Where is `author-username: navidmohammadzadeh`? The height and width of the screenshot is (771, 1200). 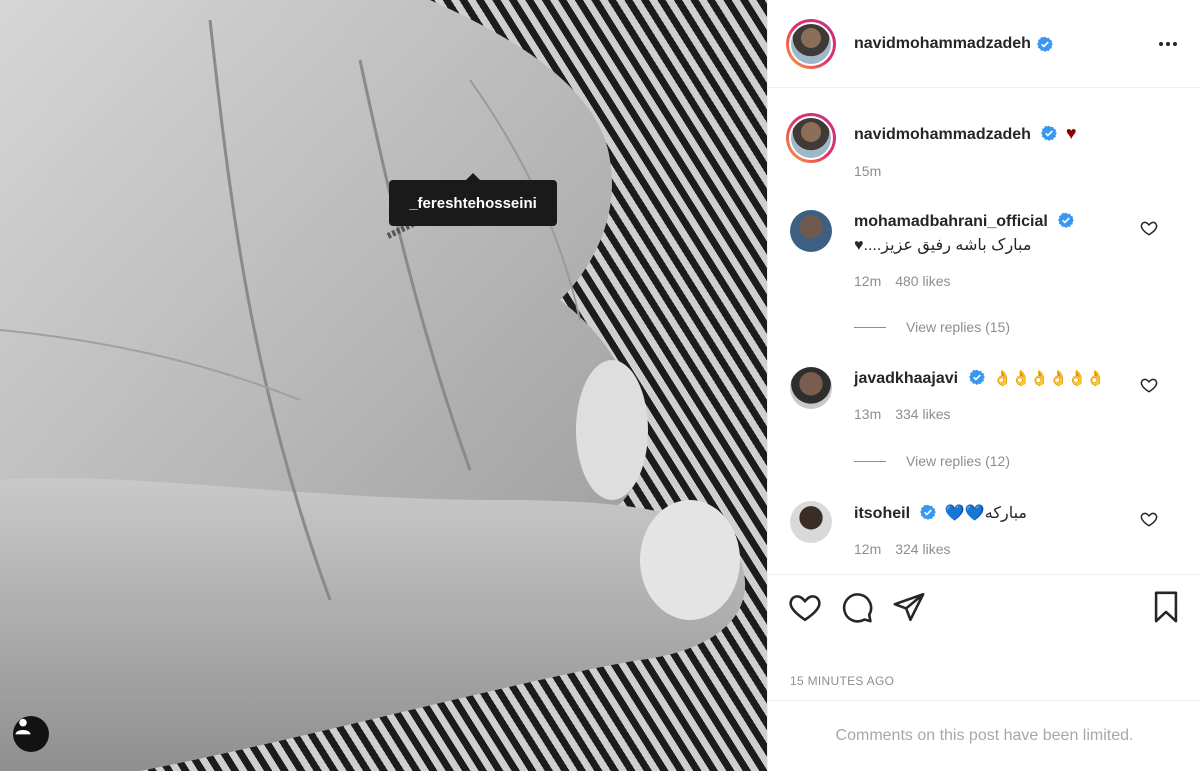
author-username: navidmohammadzadeh is located at coordinates (942, 44).